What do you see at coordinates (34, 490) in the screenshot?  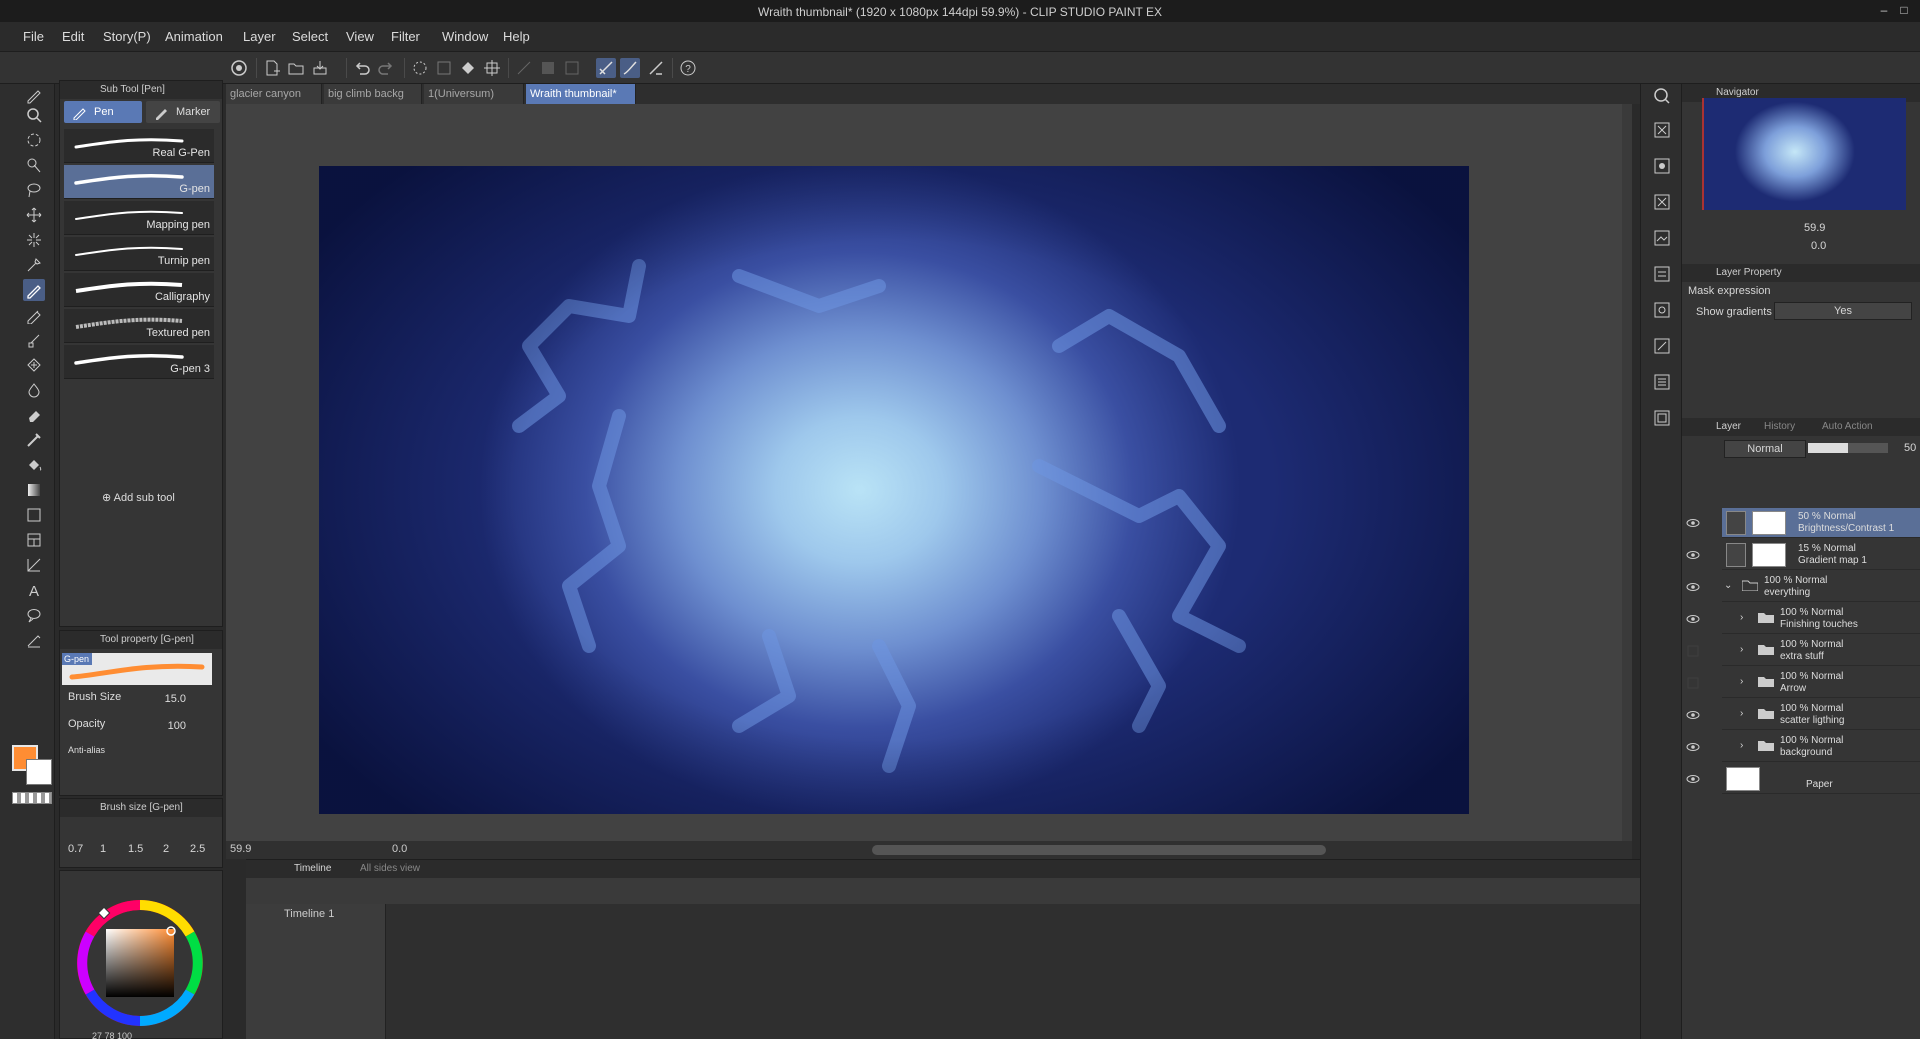 I see `gradient-icon` at bounding box center [34, 490].